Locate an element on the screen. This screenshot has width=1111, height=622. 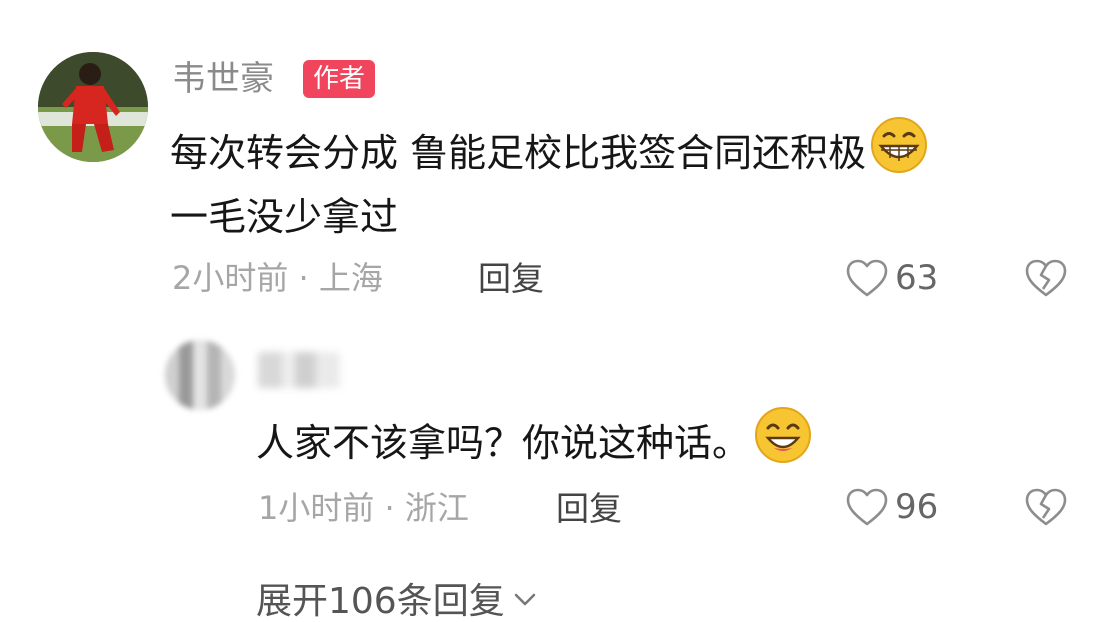
reply-dislike-button is located at coordinates (1046, 509).